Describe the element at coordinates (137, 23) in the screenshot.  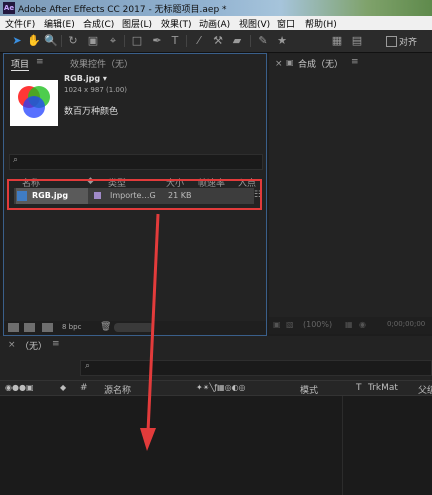
I see `menu-layer: 图层(L)` at that location.